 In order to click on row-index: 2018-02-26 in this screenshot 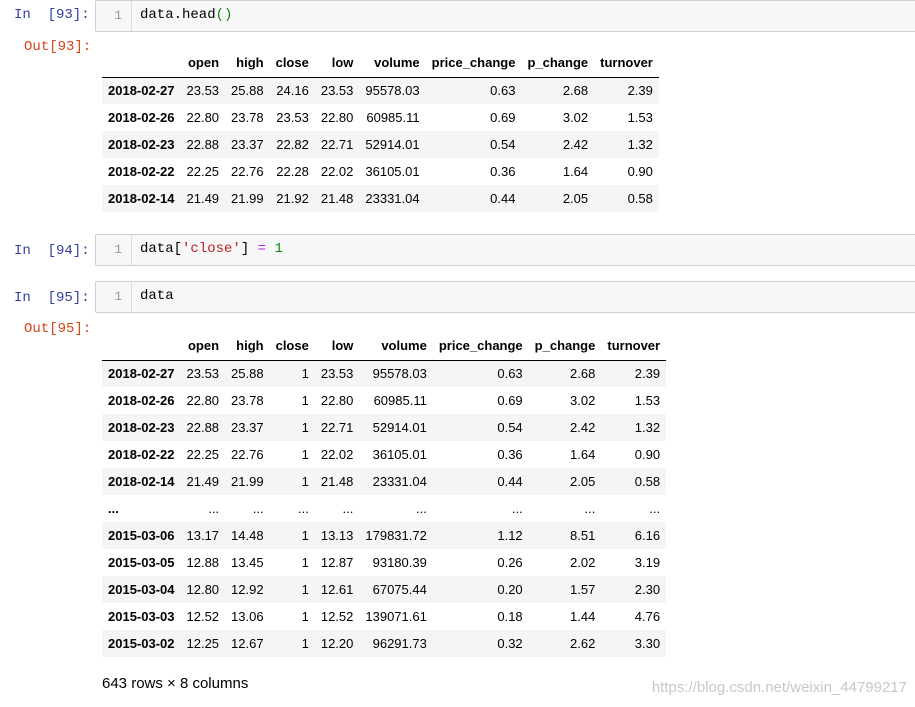, I will do `click(141, 400)`.